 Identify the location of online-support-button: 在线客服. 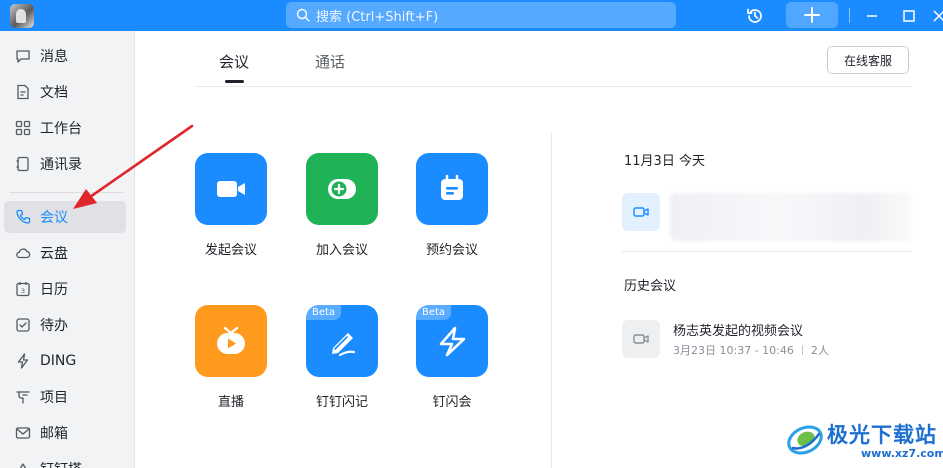
(868, 60).